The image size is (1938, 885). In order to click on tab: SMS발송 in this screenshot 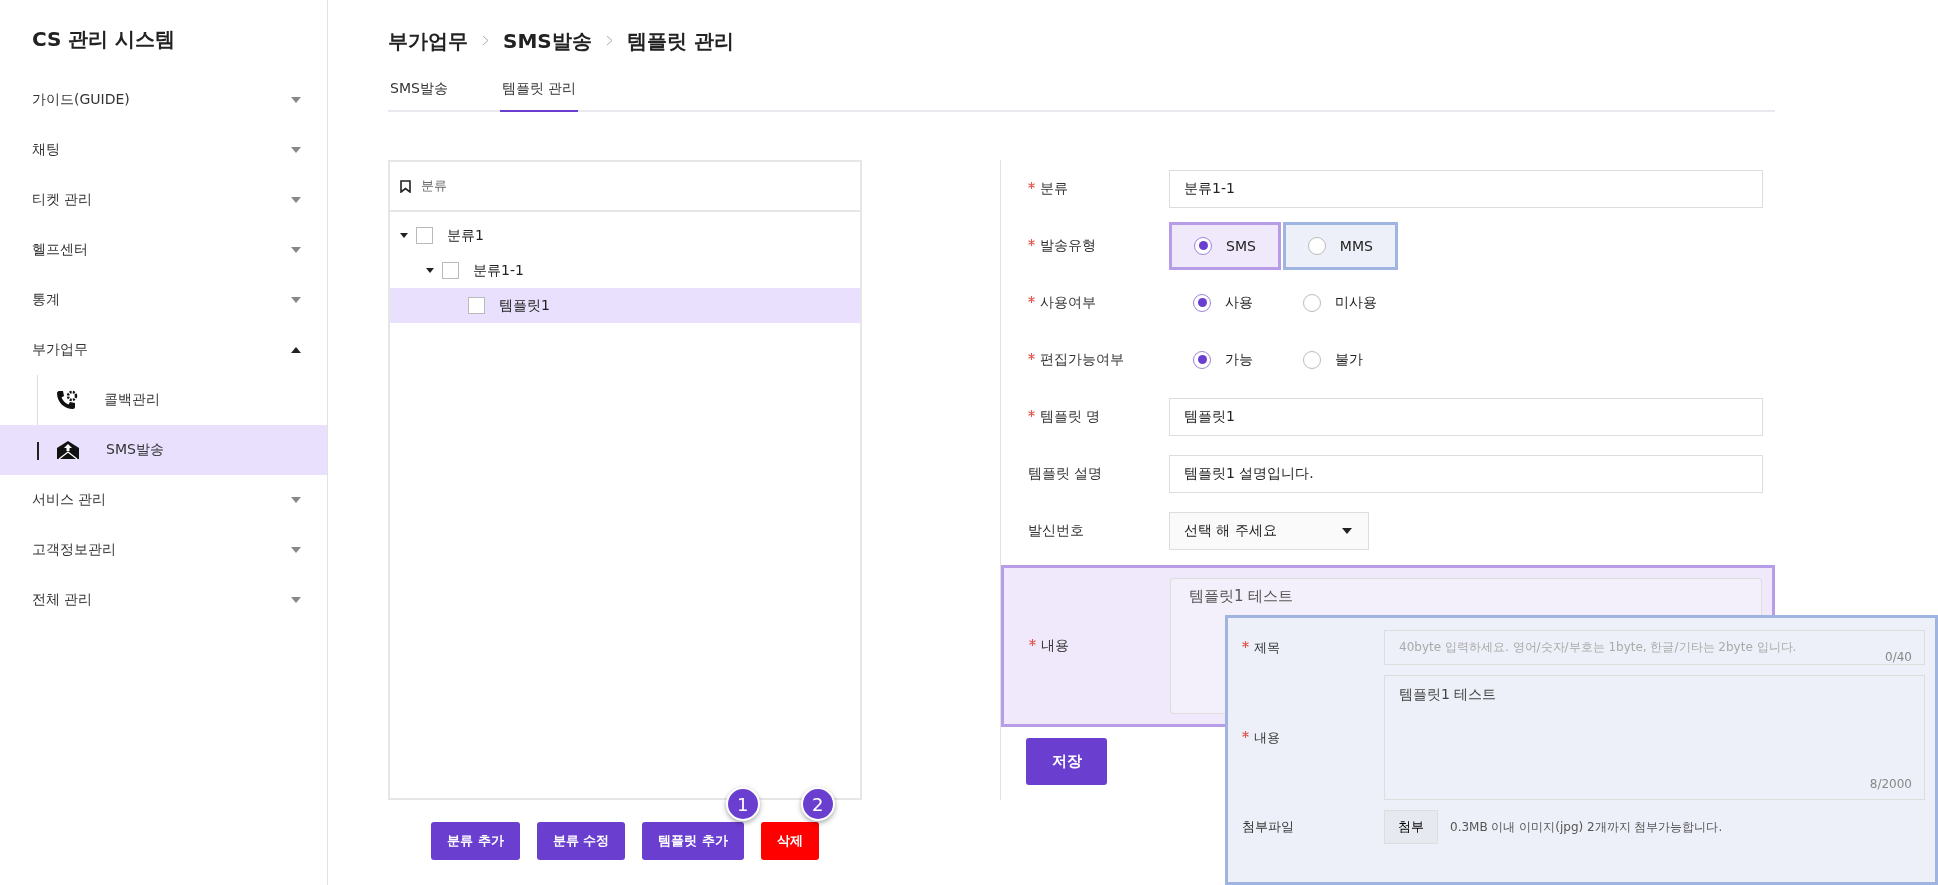, I will do `click(419, 96)`.